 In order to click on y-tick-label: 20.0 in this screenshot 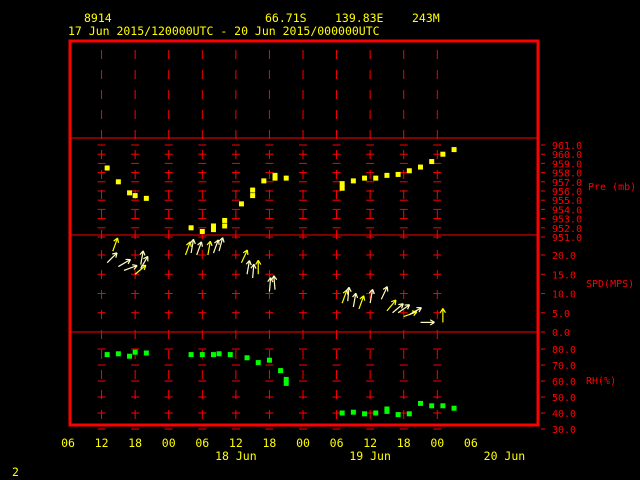, I will do `click(564, 256)`.